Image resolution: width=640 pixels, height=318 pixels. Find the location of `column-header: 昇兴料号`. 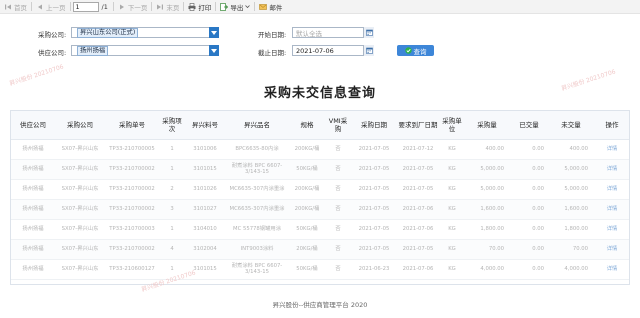

column-header: 昇兴料号 is located at coordinates (205, 125).